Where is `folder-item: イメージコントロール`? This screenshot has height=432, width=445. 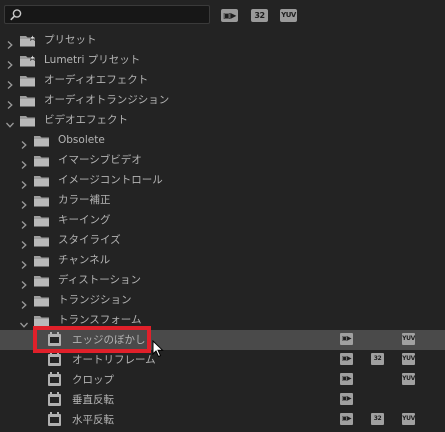
folder-item: イメージコントロール is located at coordinates (222, 180).